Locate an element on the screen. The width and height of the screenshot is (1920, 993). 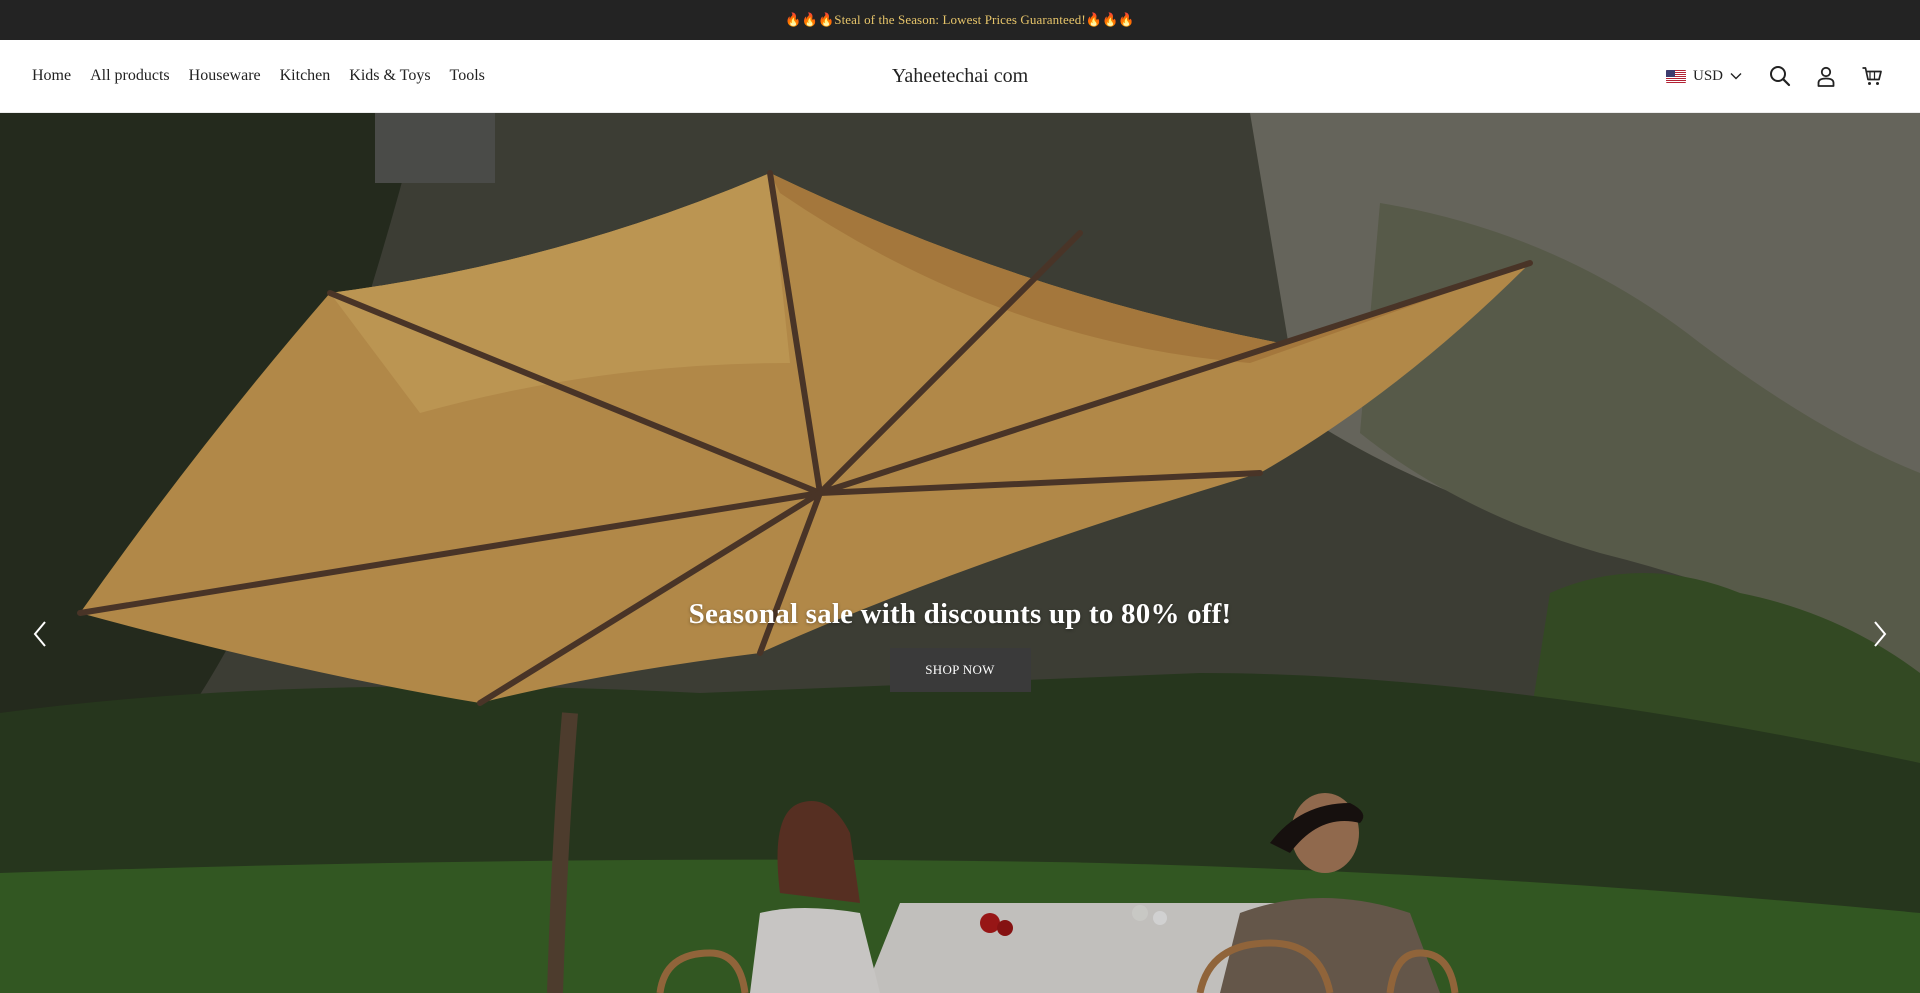
account-icon is located at coordinates (1826, 76).